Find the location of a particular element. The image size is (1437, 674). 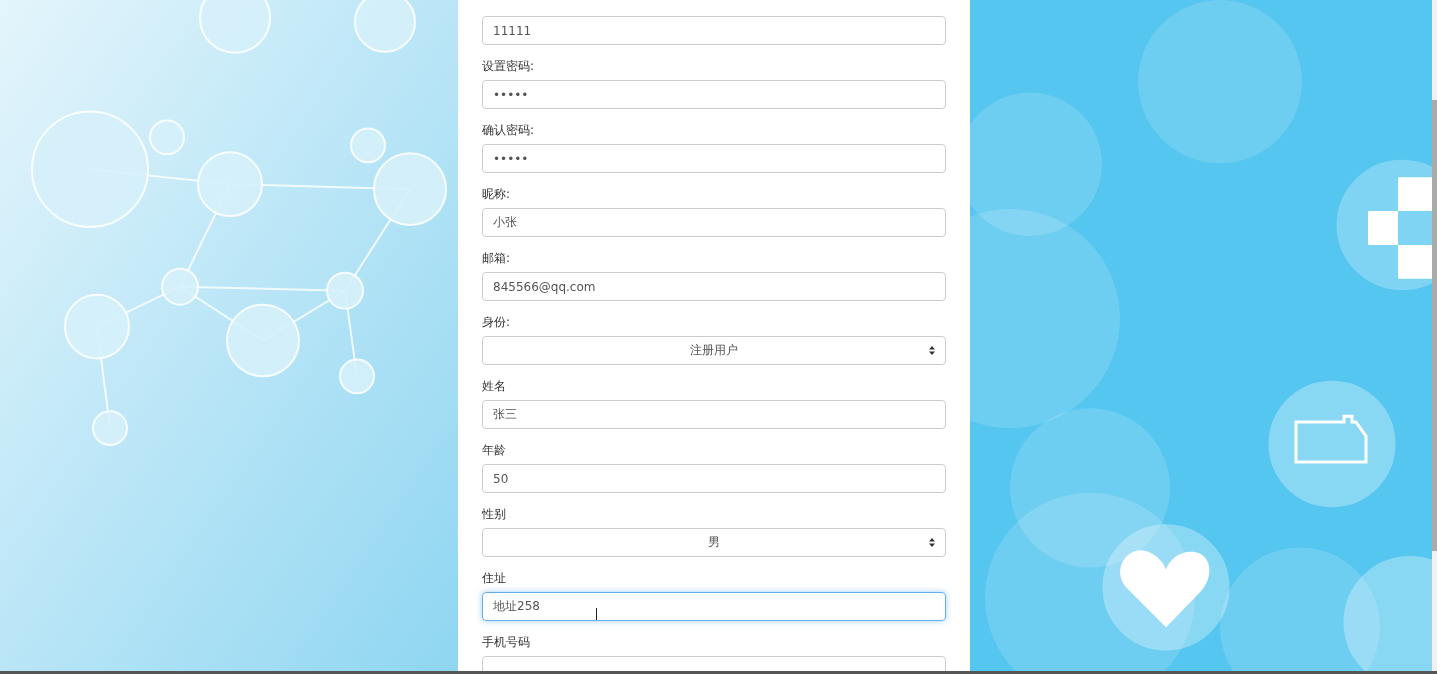

select-value: 注册用户 is located at coordinates (714, 350).